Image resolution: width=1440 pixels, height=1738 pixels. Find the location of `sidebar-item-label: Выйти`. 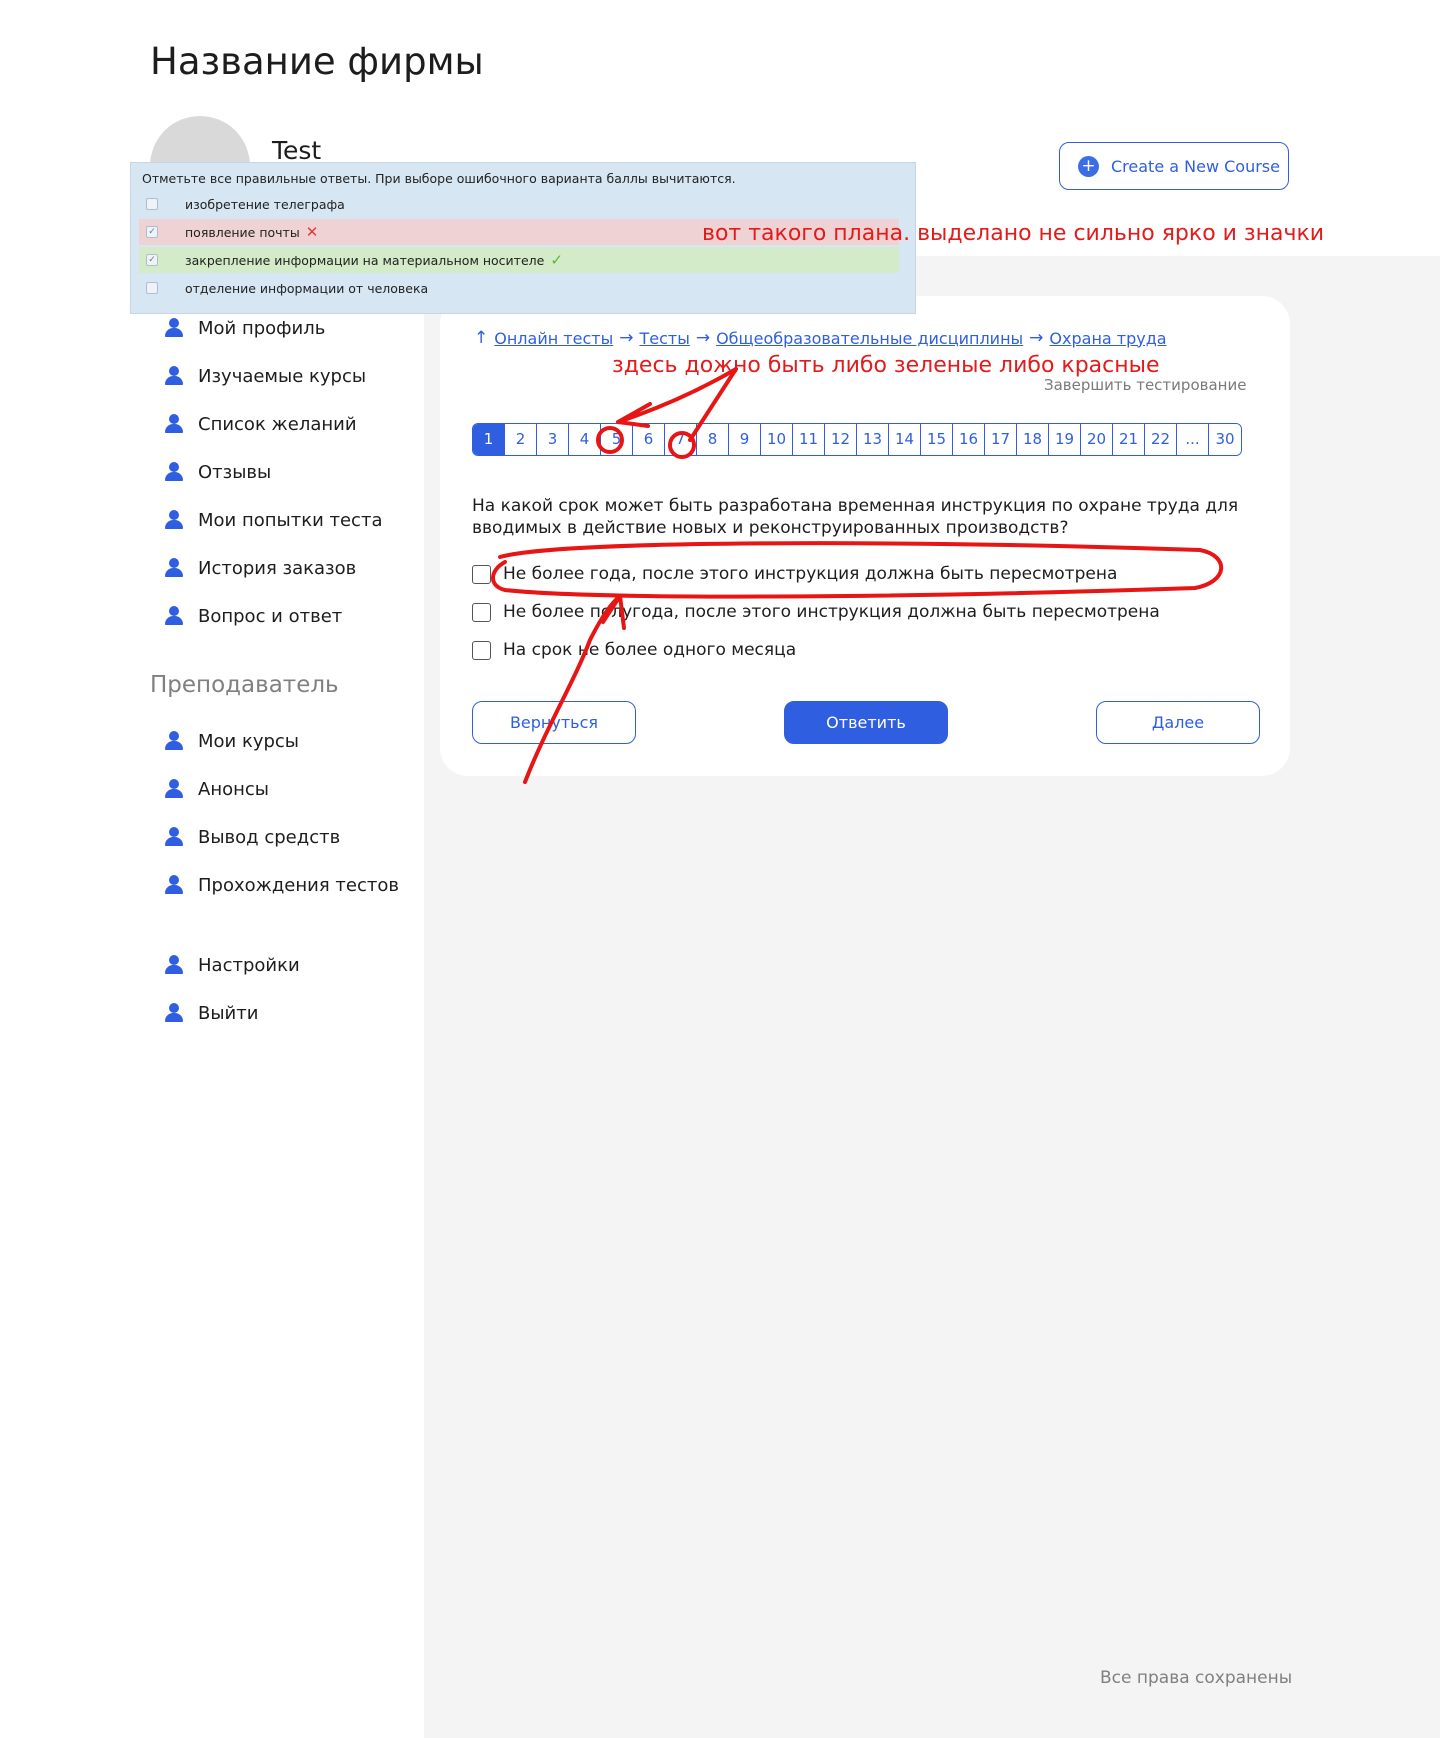

sidebar-item-label: Выйти is located at coordinates (228, 1013).